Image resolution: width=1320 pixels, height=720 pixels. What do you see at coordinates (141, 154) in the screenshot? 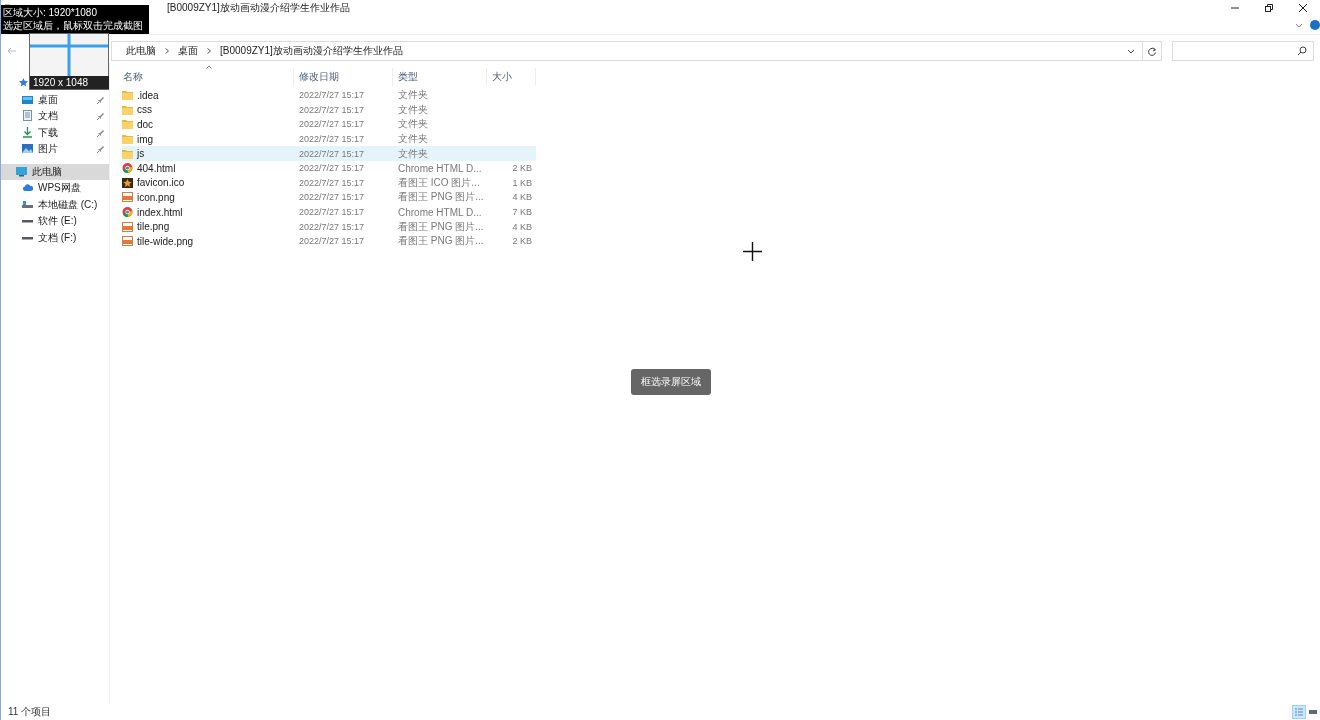
I see `file-name: js` at bounding box center [141, 154].